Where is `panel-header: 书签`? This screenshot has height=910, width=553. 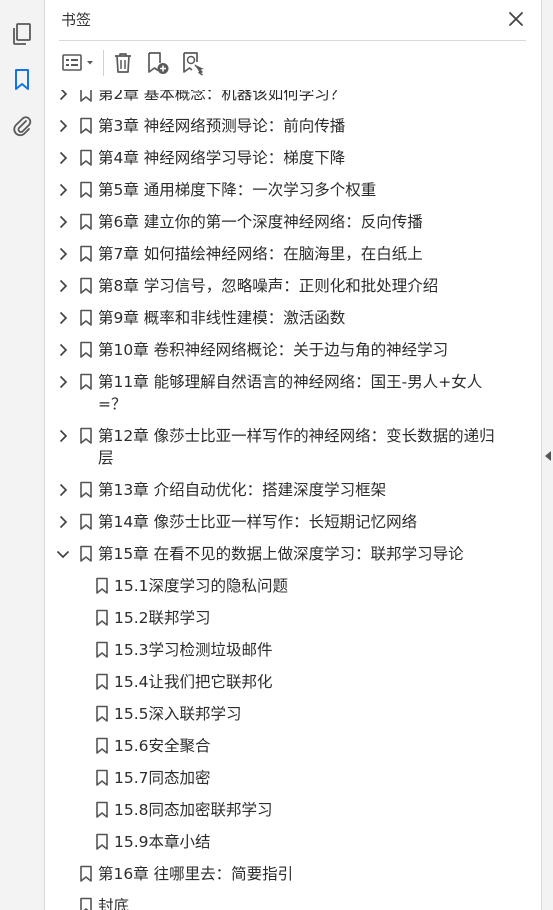 panel-header: 书签 is located at coordinates (293, 20).